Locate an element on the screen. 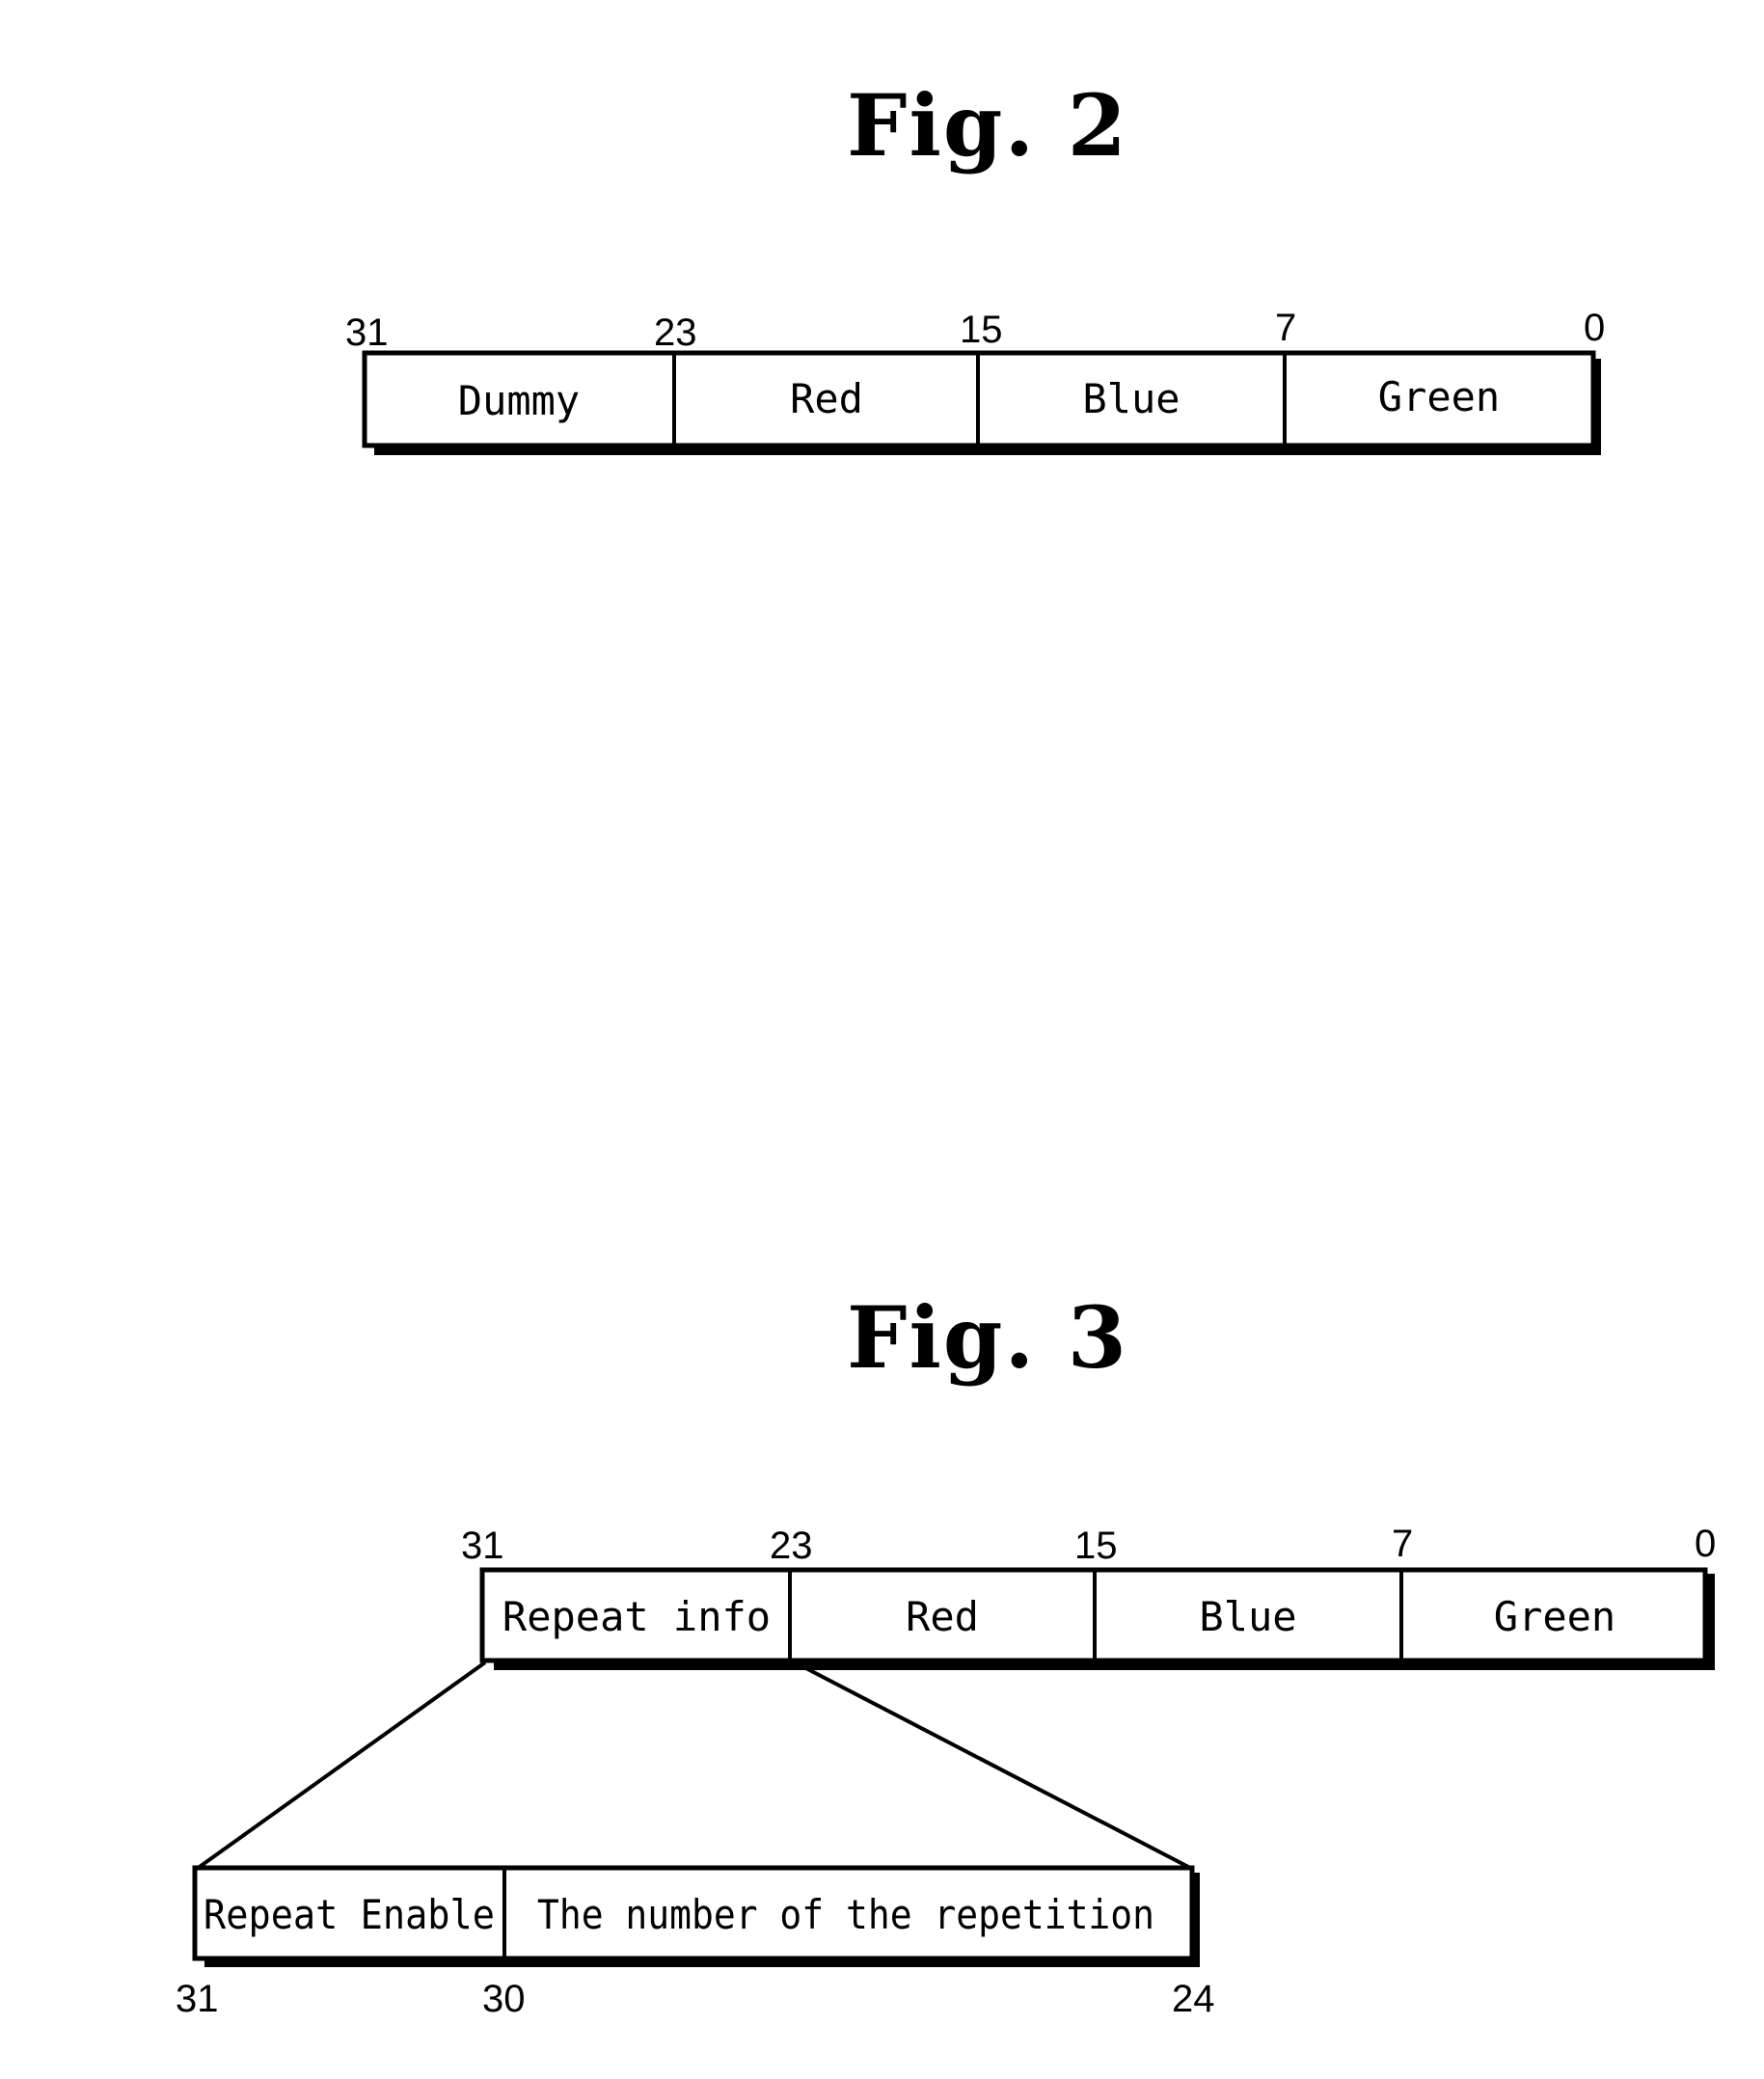  fig3-bit-15: 15 is located at coordinates (1096, 1546).